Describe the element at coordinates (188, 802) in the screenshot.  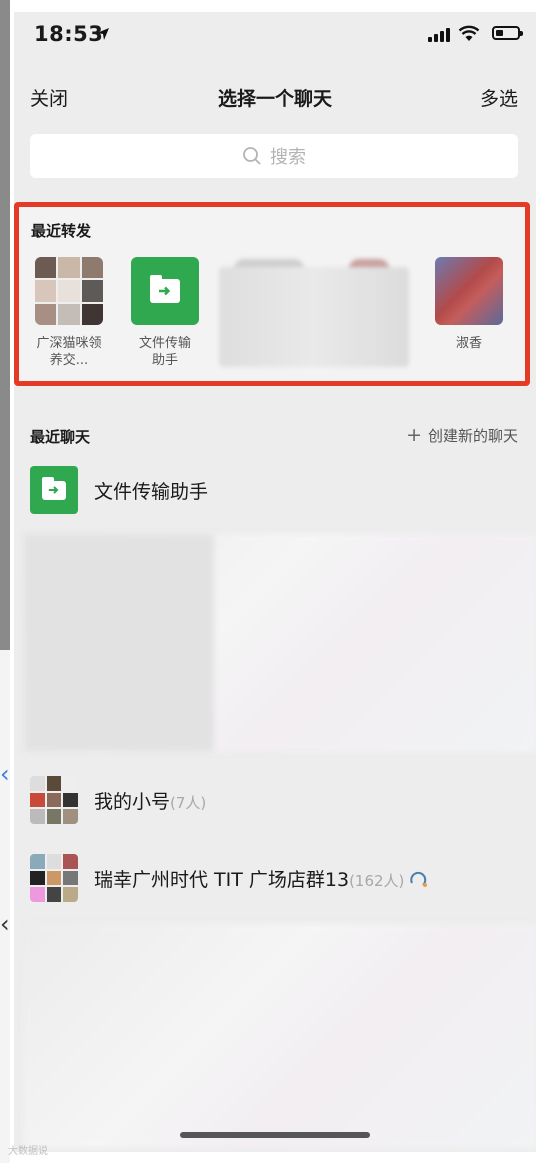
I see `member-count: (7人)` at that location.